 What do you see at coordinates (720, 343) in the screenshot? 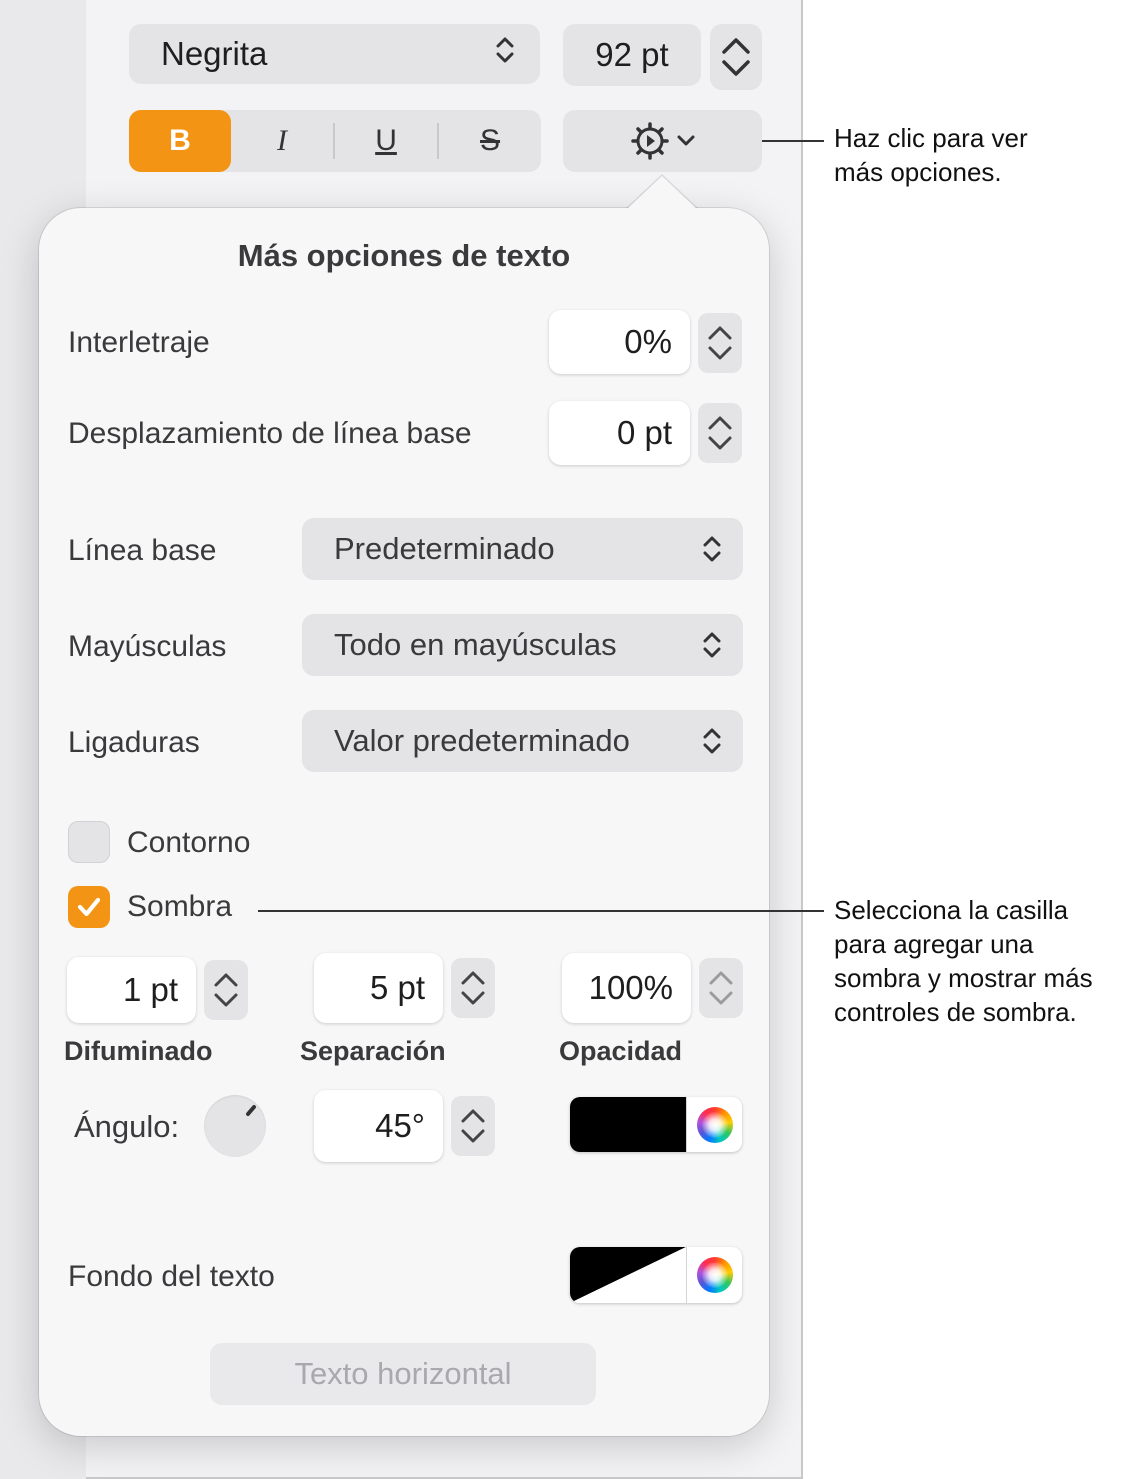
I see `character-spacing-stepper` at bounding box center [720, 343].